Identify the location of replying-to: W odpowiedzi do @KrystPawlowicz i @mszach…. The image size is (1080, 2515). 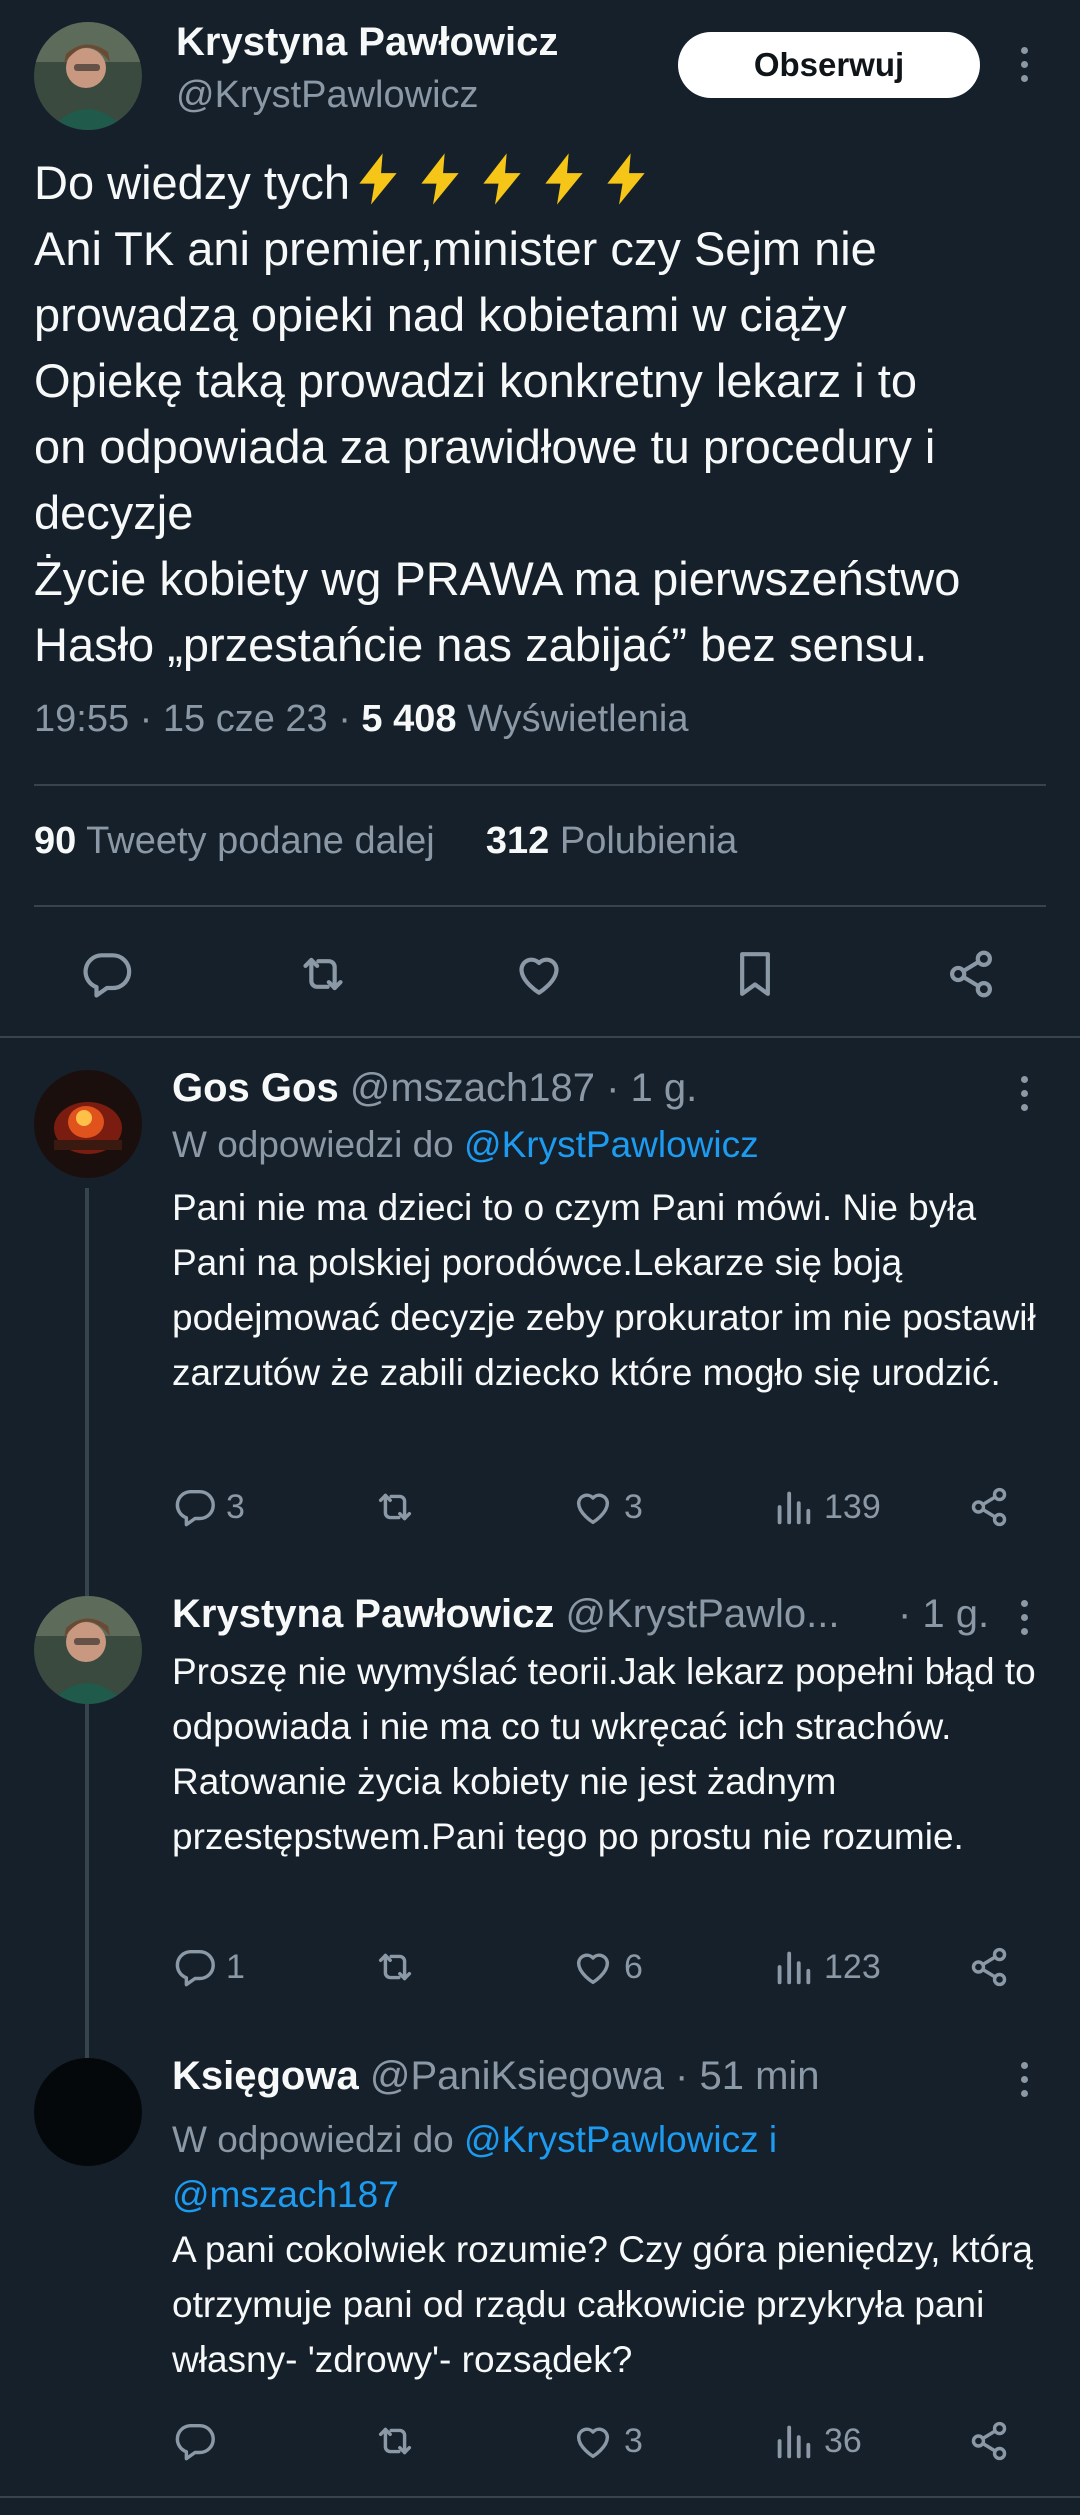
(474, 2167).